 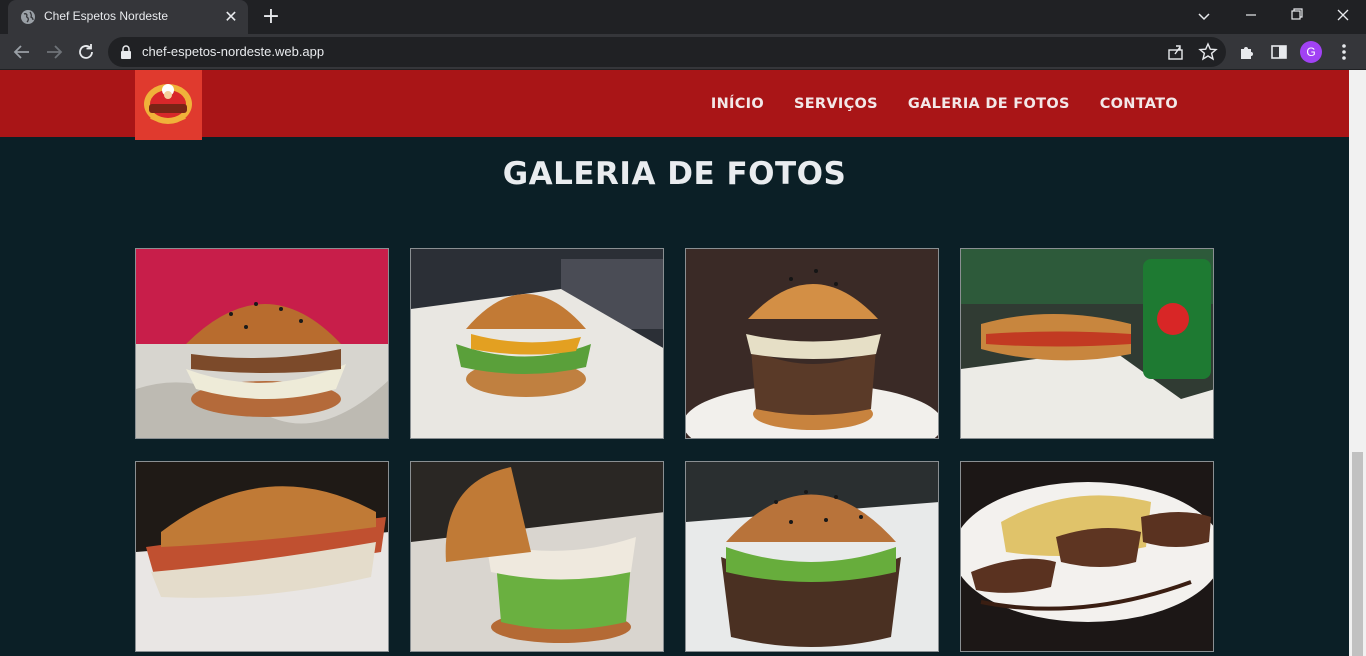 I want to click on hotdog-image, so click(x=1087, y=343).